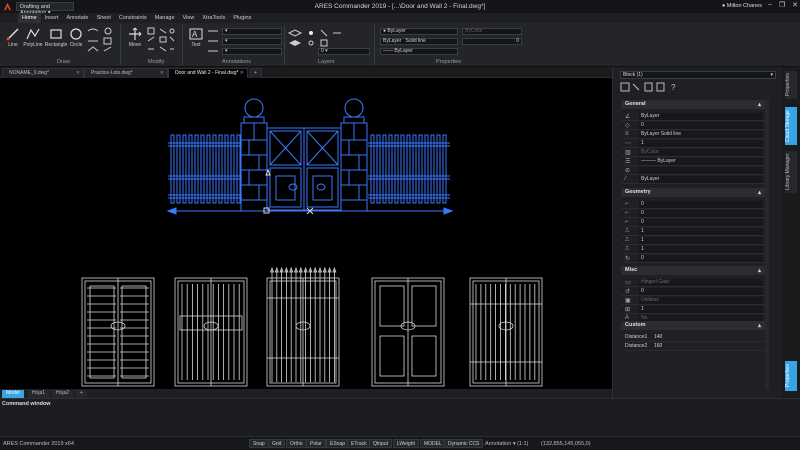  Describe the element at coordinates (464, 443) in the screenshot. I see `dynamic-ccs-toggle: Dynamic CCS` at that location.